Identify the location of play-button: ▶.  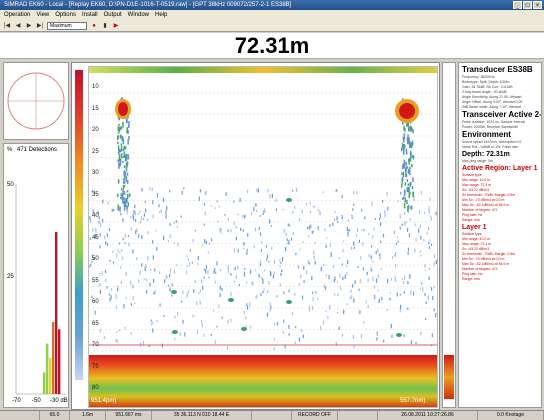
(29, 26).